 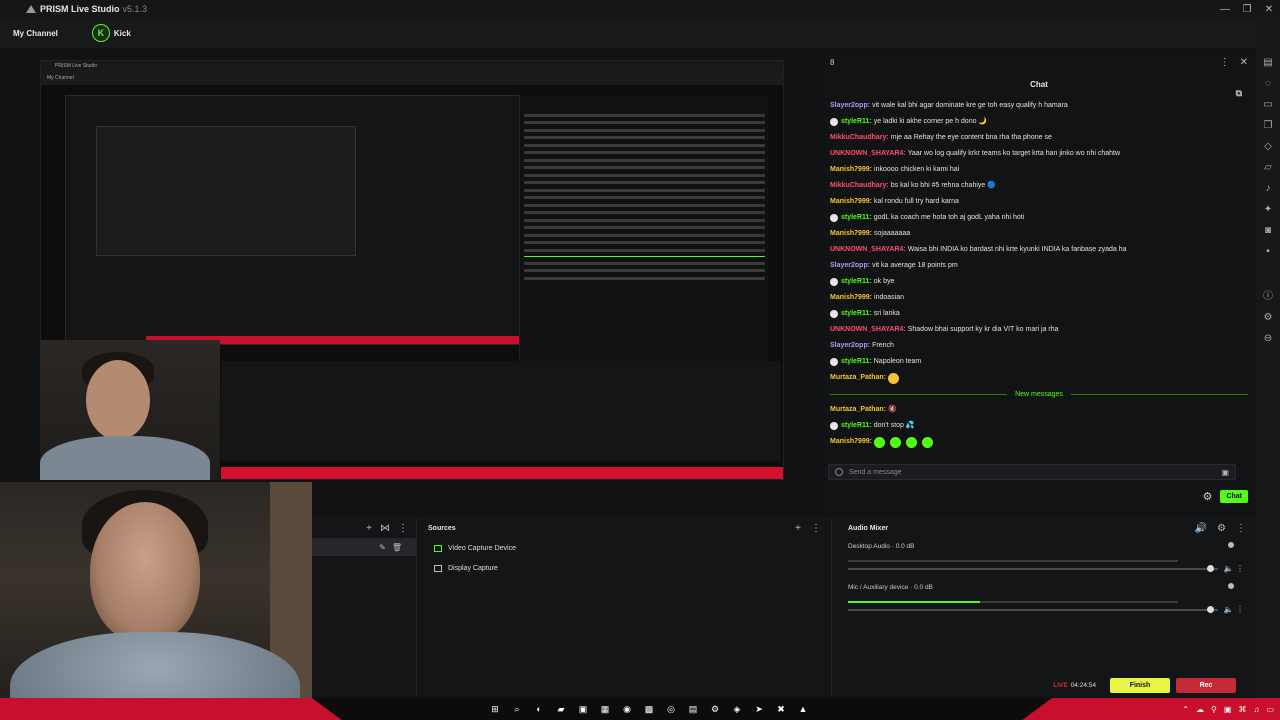 What do you see at coordinates (1269, 9) in the screenshot?
I see `close-icon: ✕` at bounding box center [1269, 9].